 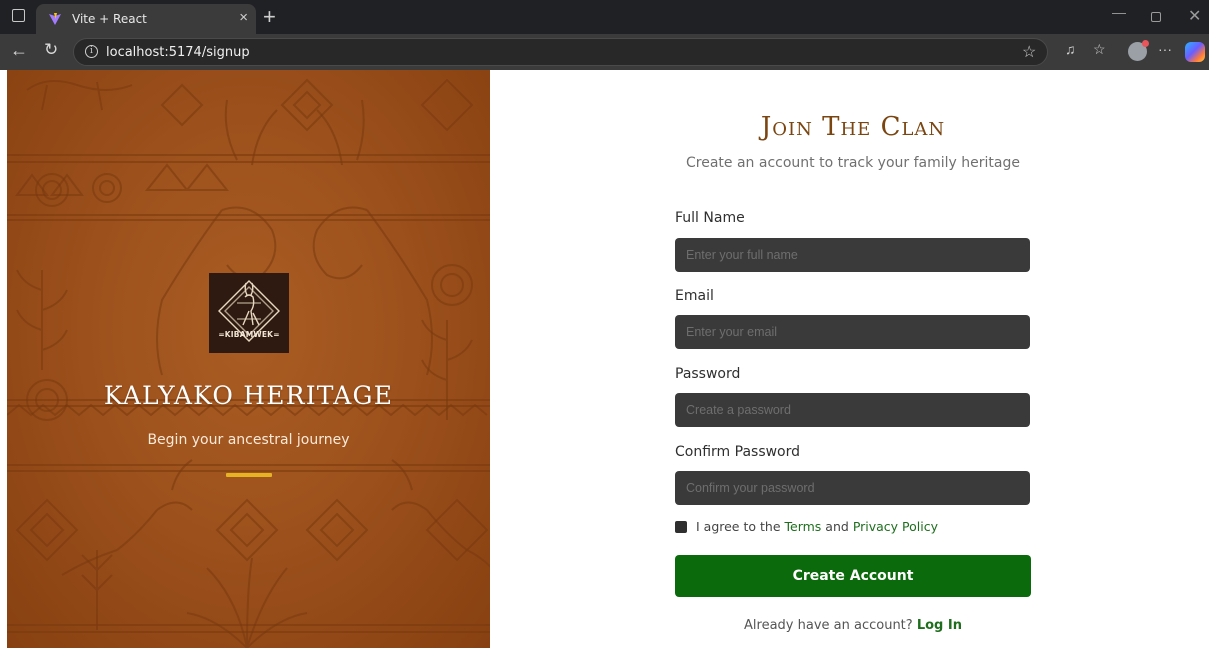 What do you see at coordinates (243, 17) in the screenshot?
I see `tab-close-icon: ×` at bounding box center [243, 17].